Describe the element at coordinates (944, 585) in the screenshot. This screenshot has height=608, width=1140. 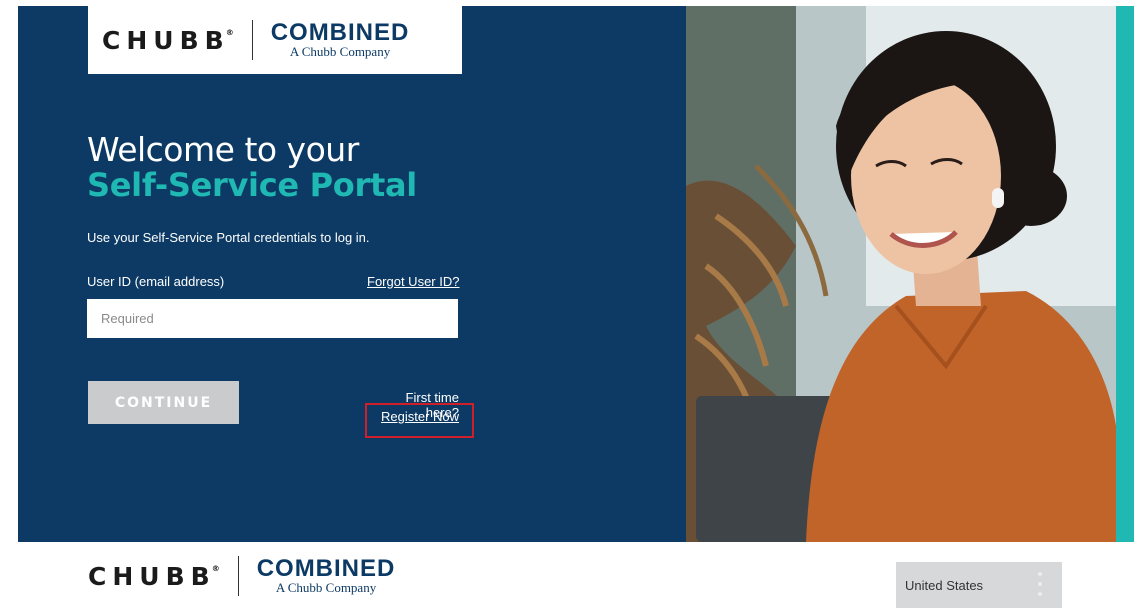
I see `country-selector-value: United States` at that location.